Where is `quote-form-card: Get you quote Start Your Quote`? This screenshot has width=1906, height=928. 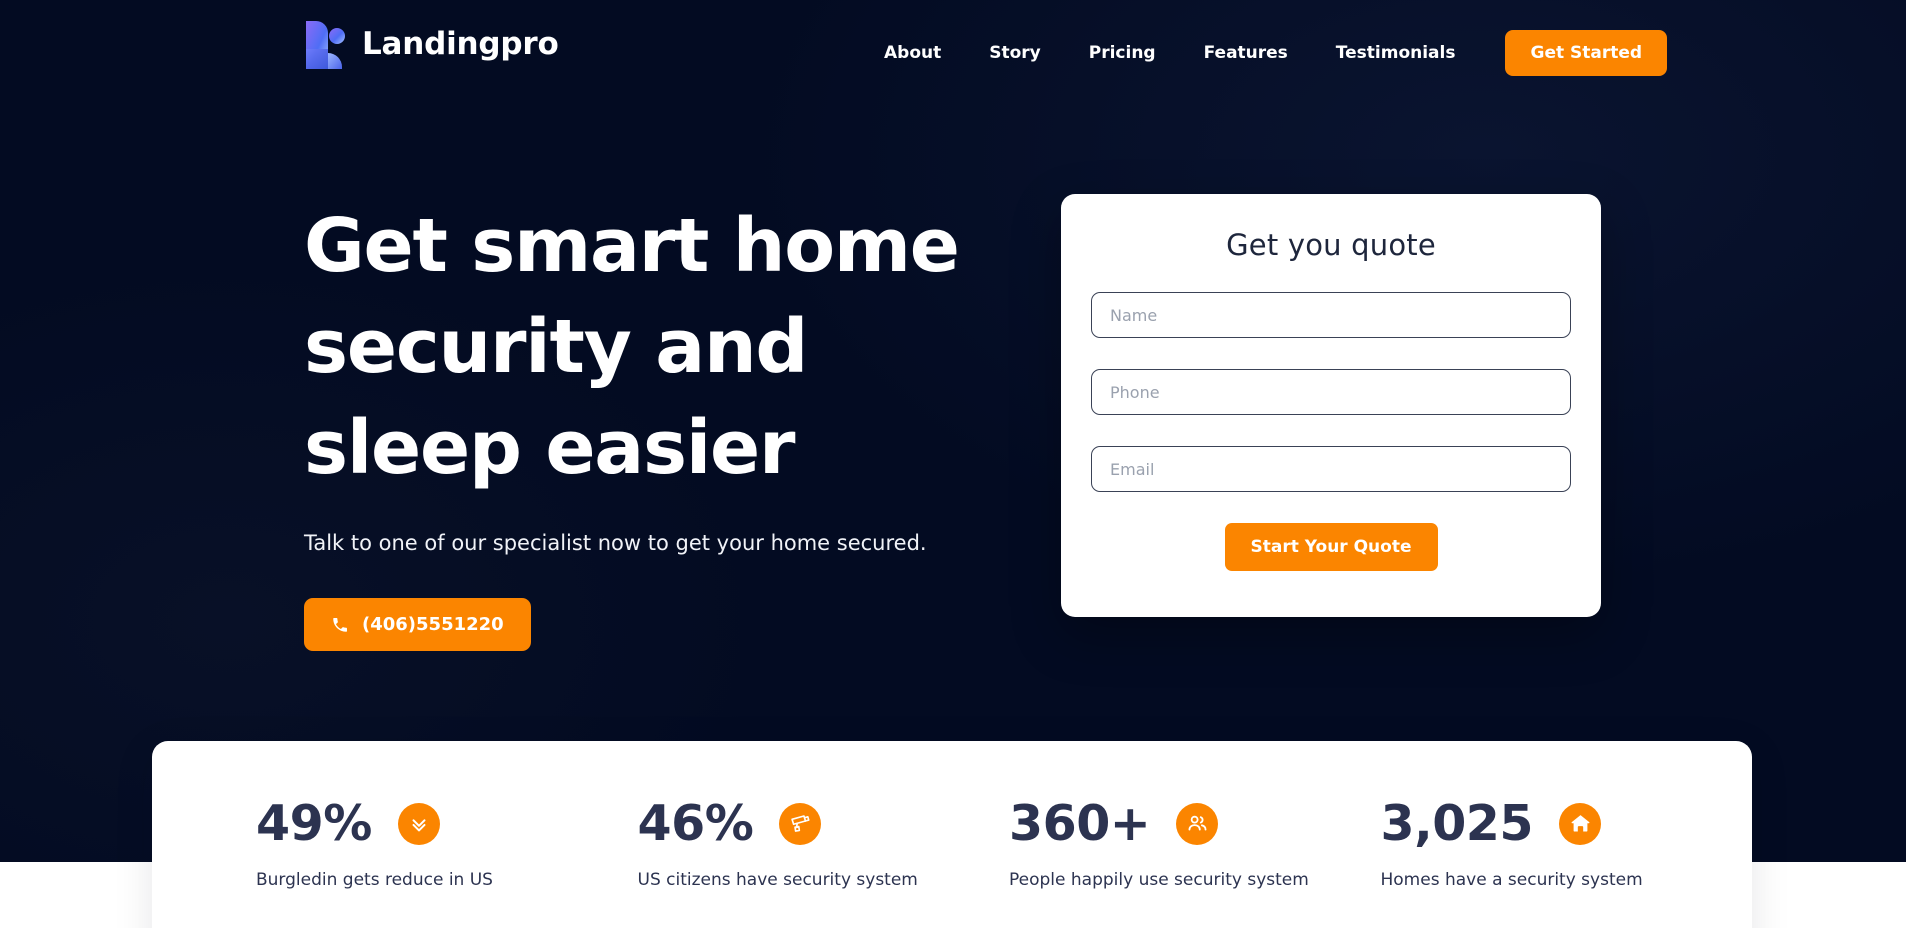 quote-form-card: Get you quote Start Your Quote is located at coordinates (1331, 405).